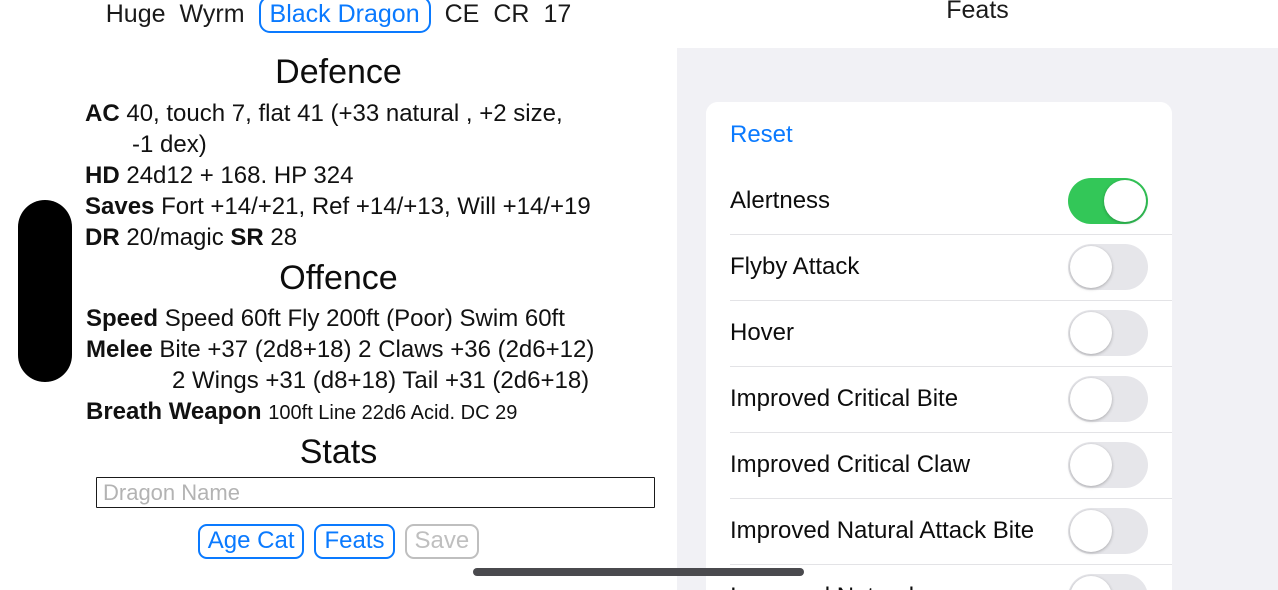  Describe the element at coordinates (102, 113) in the screenshot. I see `stat-label-ac: AC` at that location.